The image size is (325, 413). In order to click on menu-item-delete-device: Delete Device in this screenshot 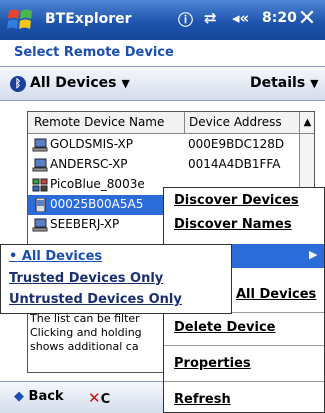, I will do `click(225, 327)`.